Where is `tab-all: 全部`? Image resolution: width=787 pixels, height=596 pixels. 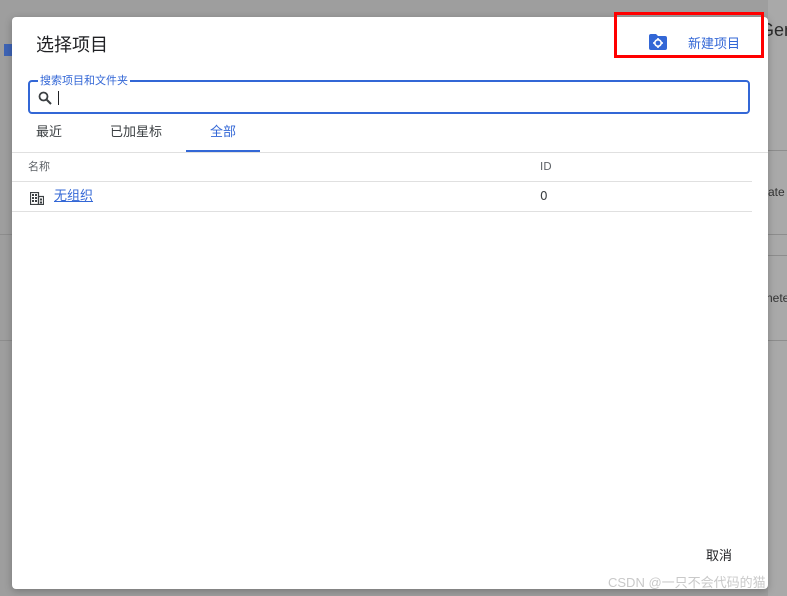 tab-all: 全部 is located at coordinates (223, 137).